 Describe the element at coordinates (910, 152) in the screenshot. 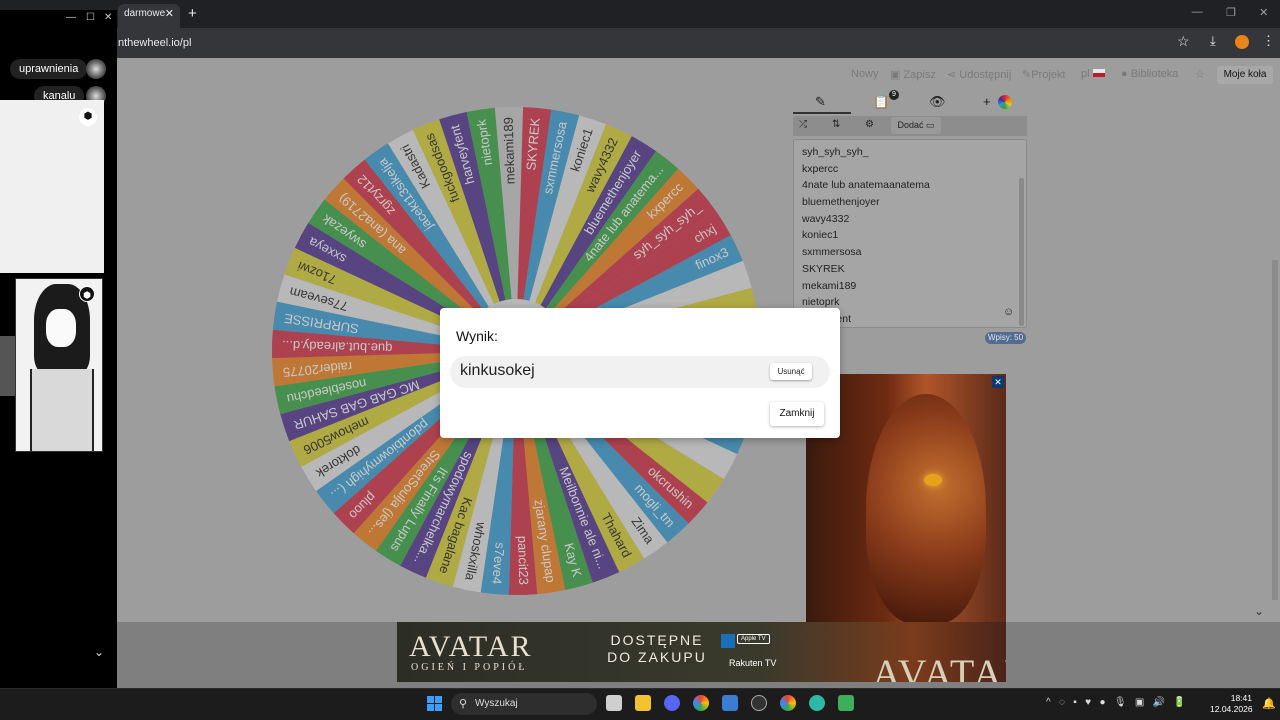

I see `entry-line: syh_syh_syh_` at that location.